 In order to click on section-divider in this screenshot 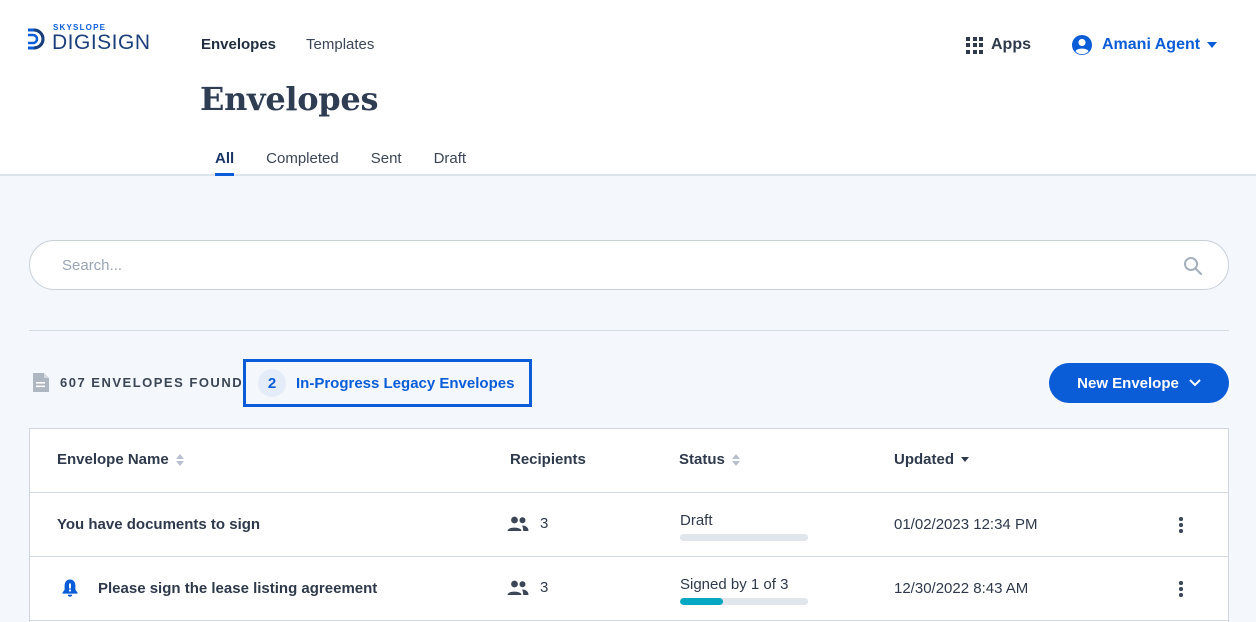, I will do `click(629, 330)`.